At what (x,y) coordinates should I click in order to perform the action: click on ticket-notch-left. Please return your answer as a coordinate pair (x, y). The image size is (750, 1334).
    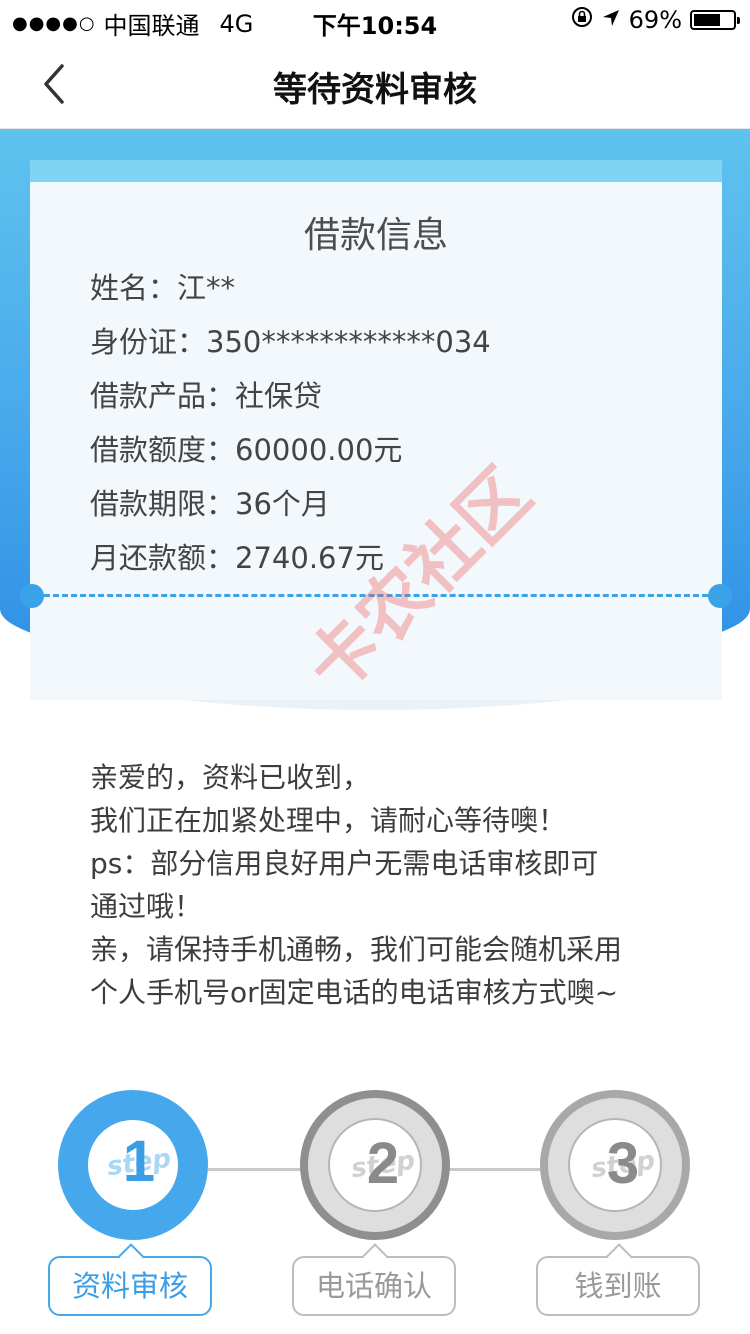
    Looking at the image, I should click on (32, 596).